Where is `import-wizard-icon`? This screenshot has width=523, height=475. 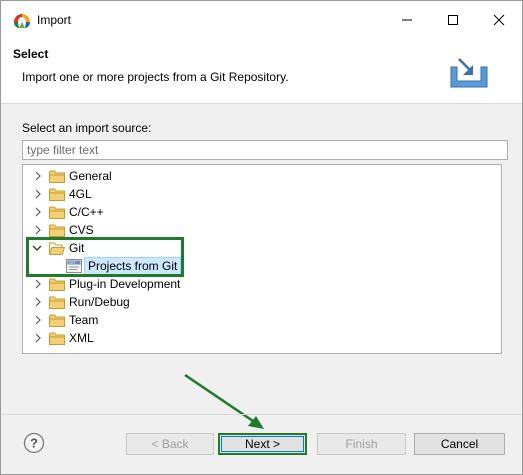 import-wizard-icon is located at coordinates (469, 73).